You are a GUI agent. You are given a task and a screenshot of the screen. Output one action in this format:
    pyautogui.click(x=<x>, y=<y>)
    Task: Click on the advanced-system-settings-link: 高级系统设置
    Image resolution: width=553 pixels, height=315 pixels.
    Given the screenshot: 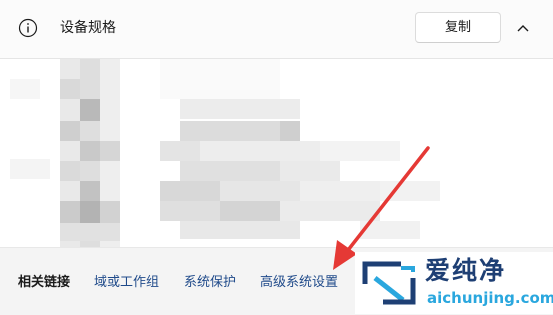 What is the action you would take?
    pyautogui.click(x=299, y=283)
    